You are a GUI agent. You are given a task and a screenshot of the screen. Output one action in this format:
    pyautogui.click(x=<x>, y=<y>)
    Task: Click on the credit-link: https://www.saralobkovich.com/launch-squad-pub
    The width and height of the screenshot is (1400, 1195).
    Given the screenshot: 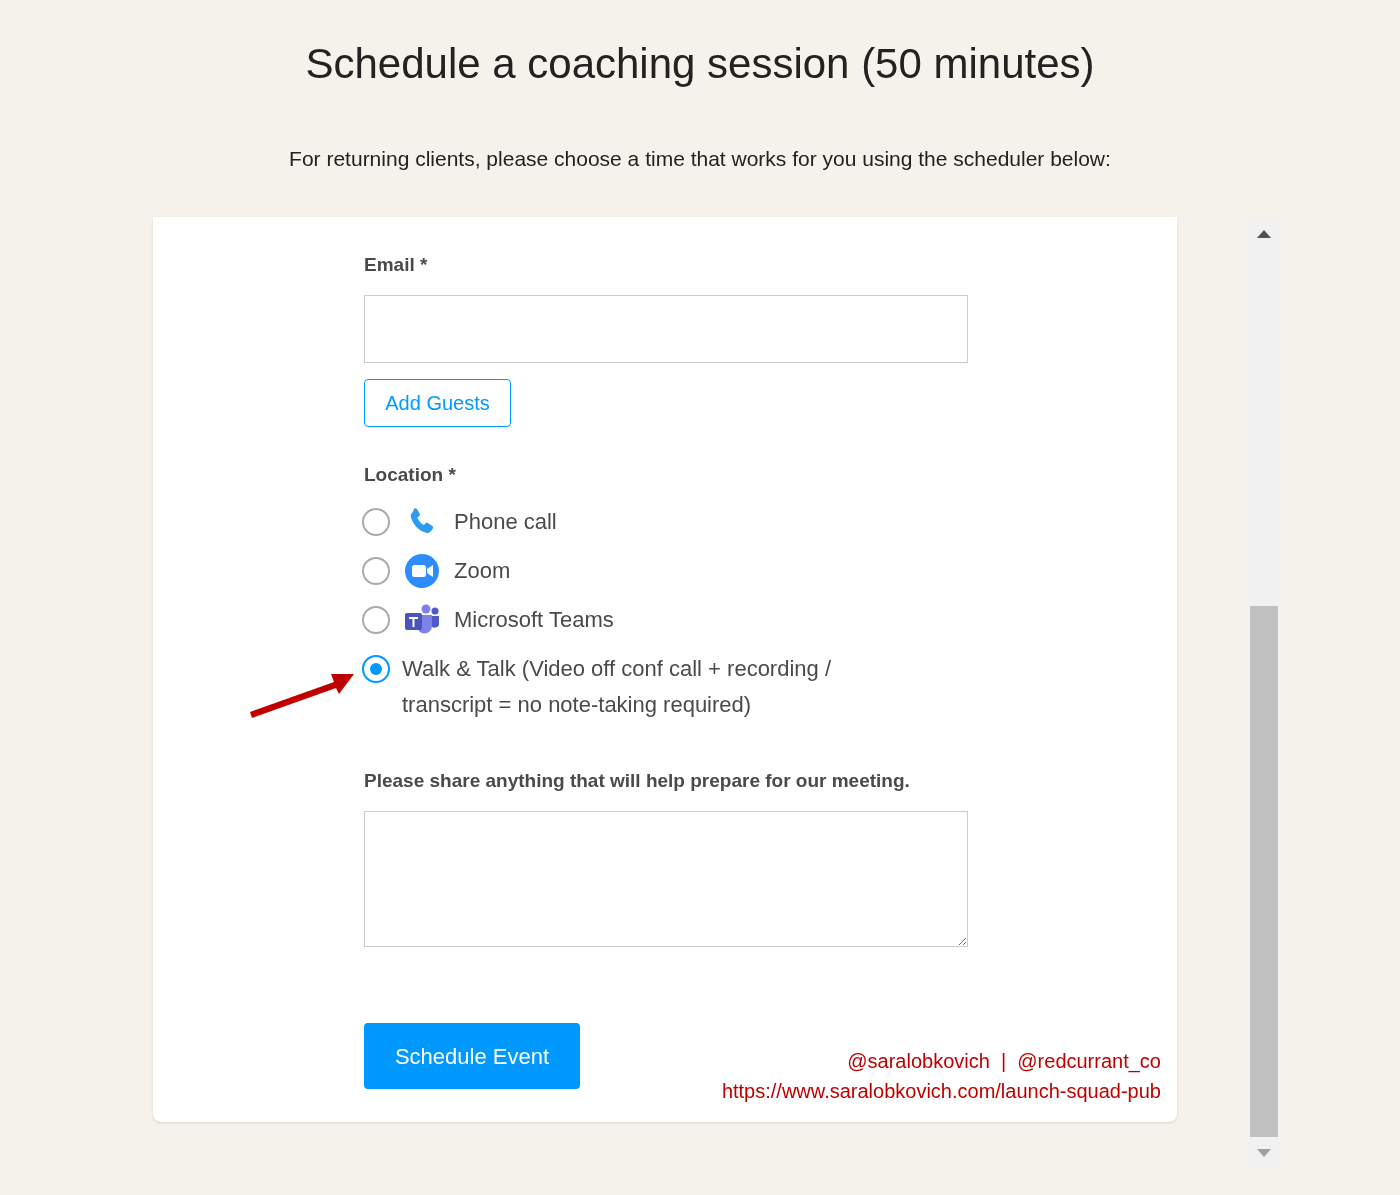 What is the action you would take?
    pyautogui.click(x=941, y=1090)
    